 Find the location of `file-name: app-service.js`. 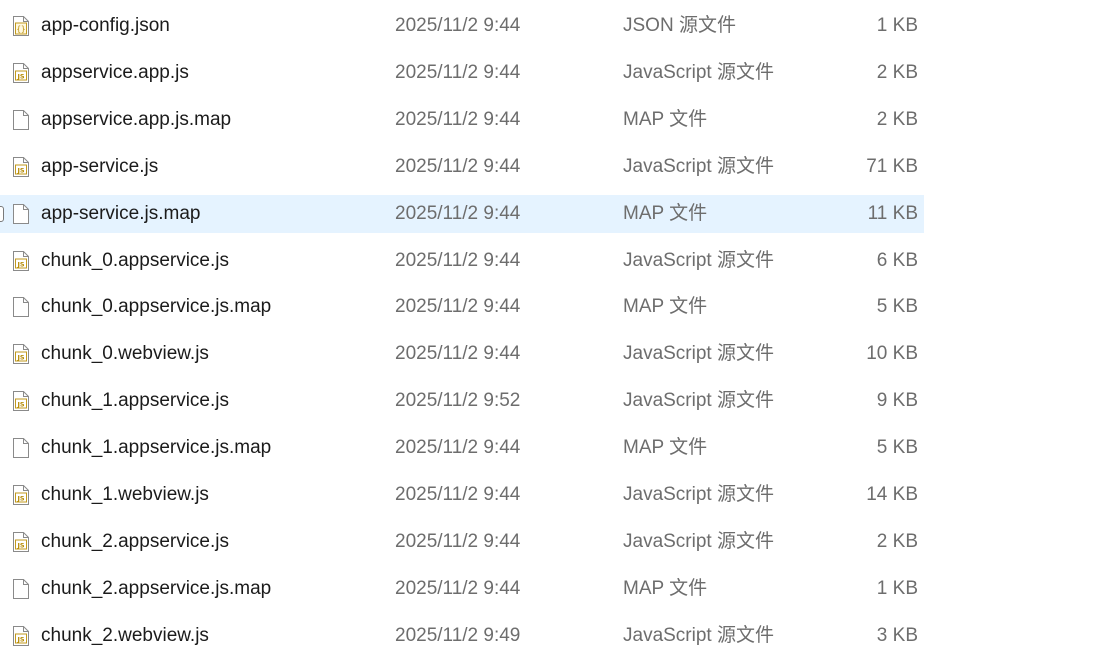

file-name: app-service.js is located at coordinates (100, 166).